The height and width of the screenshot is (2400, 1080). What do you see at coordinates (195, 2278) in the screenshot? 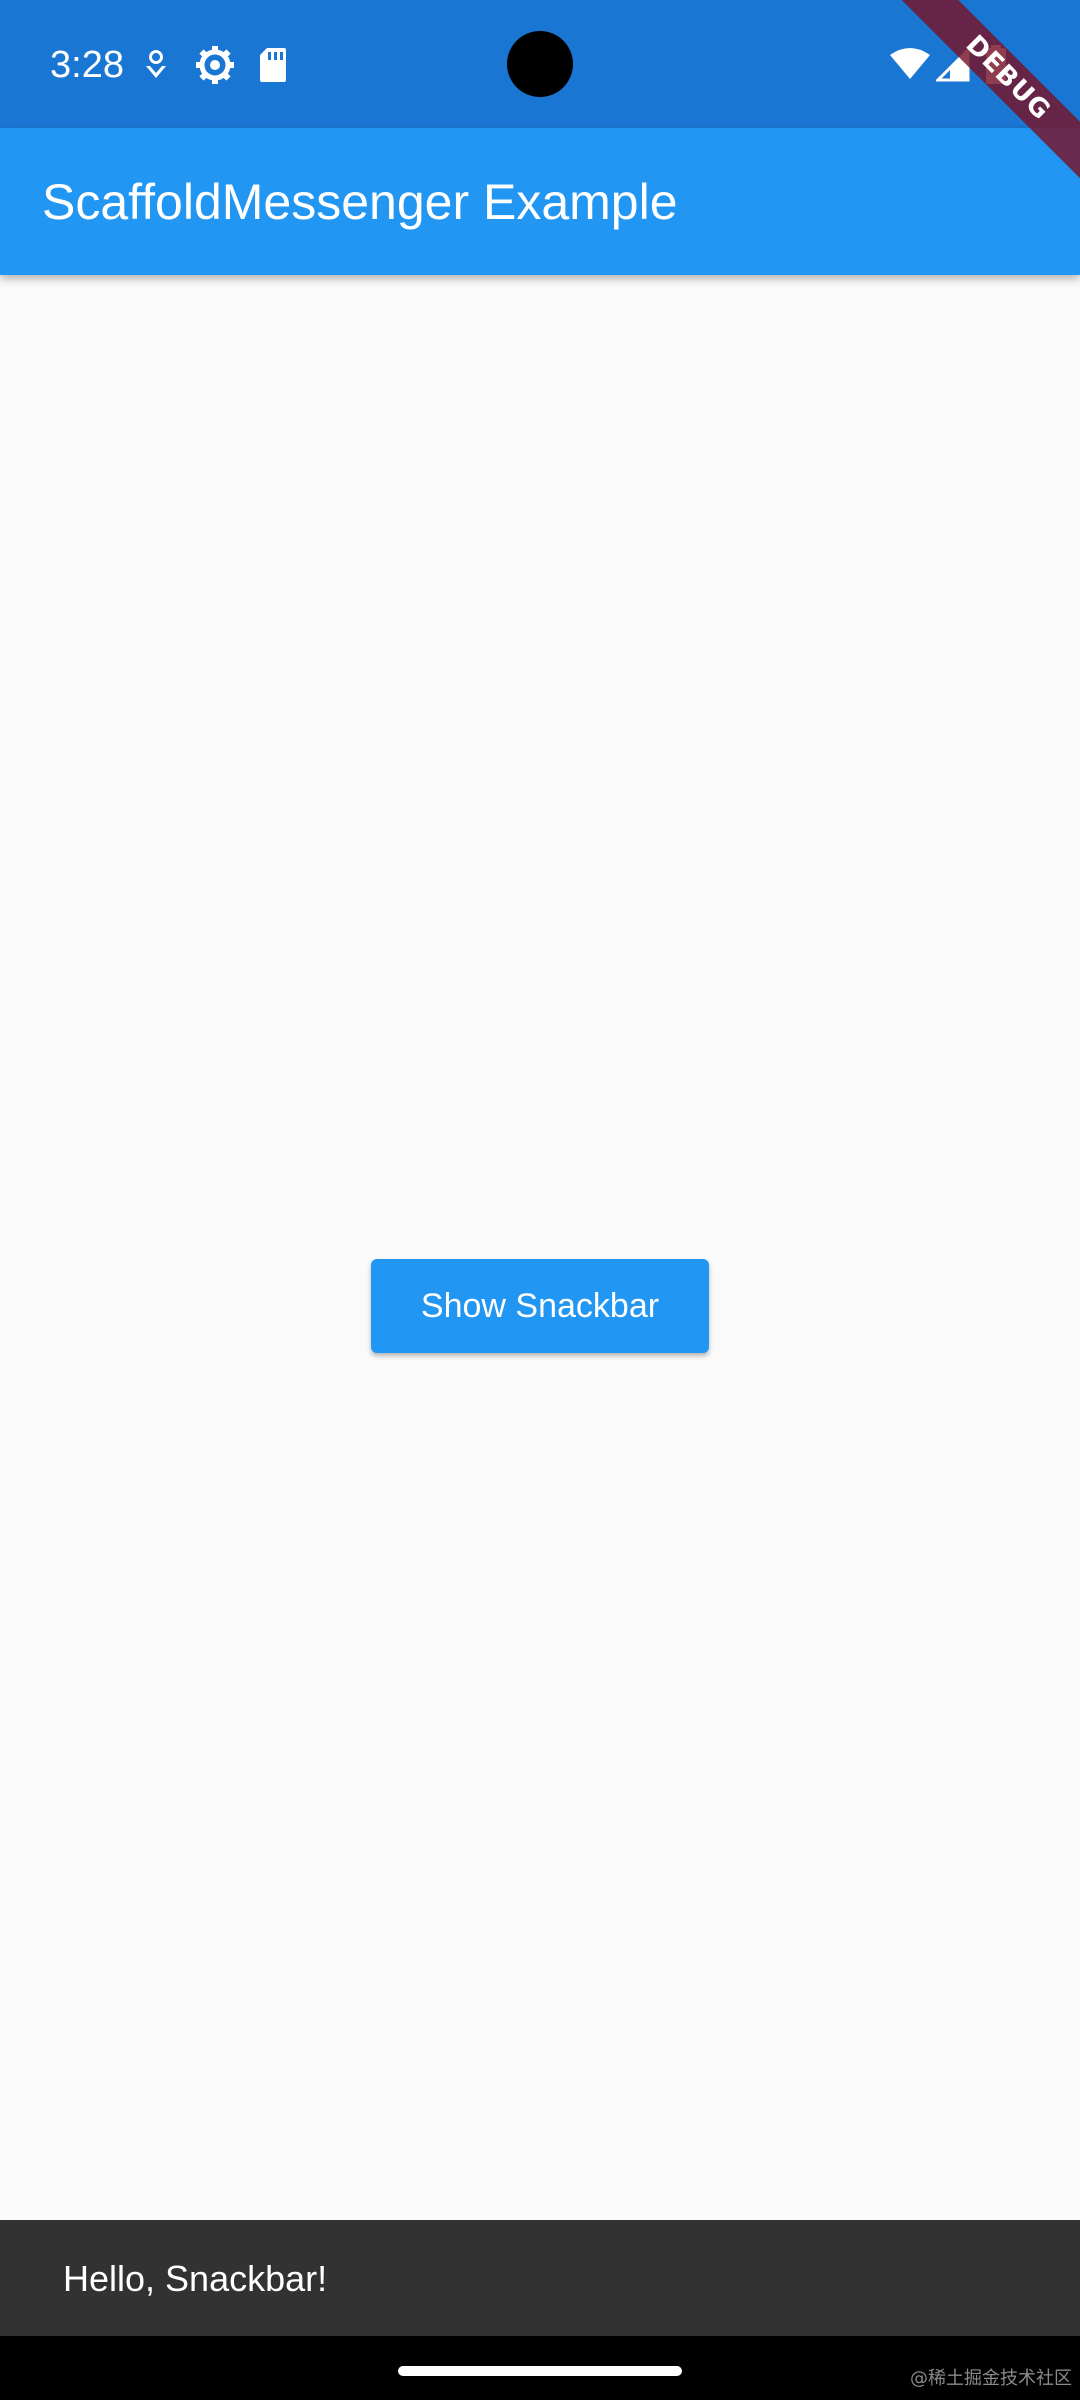
I see `snackbar-message: Hello, Snackbar!` at bounding box center [195, 2278].